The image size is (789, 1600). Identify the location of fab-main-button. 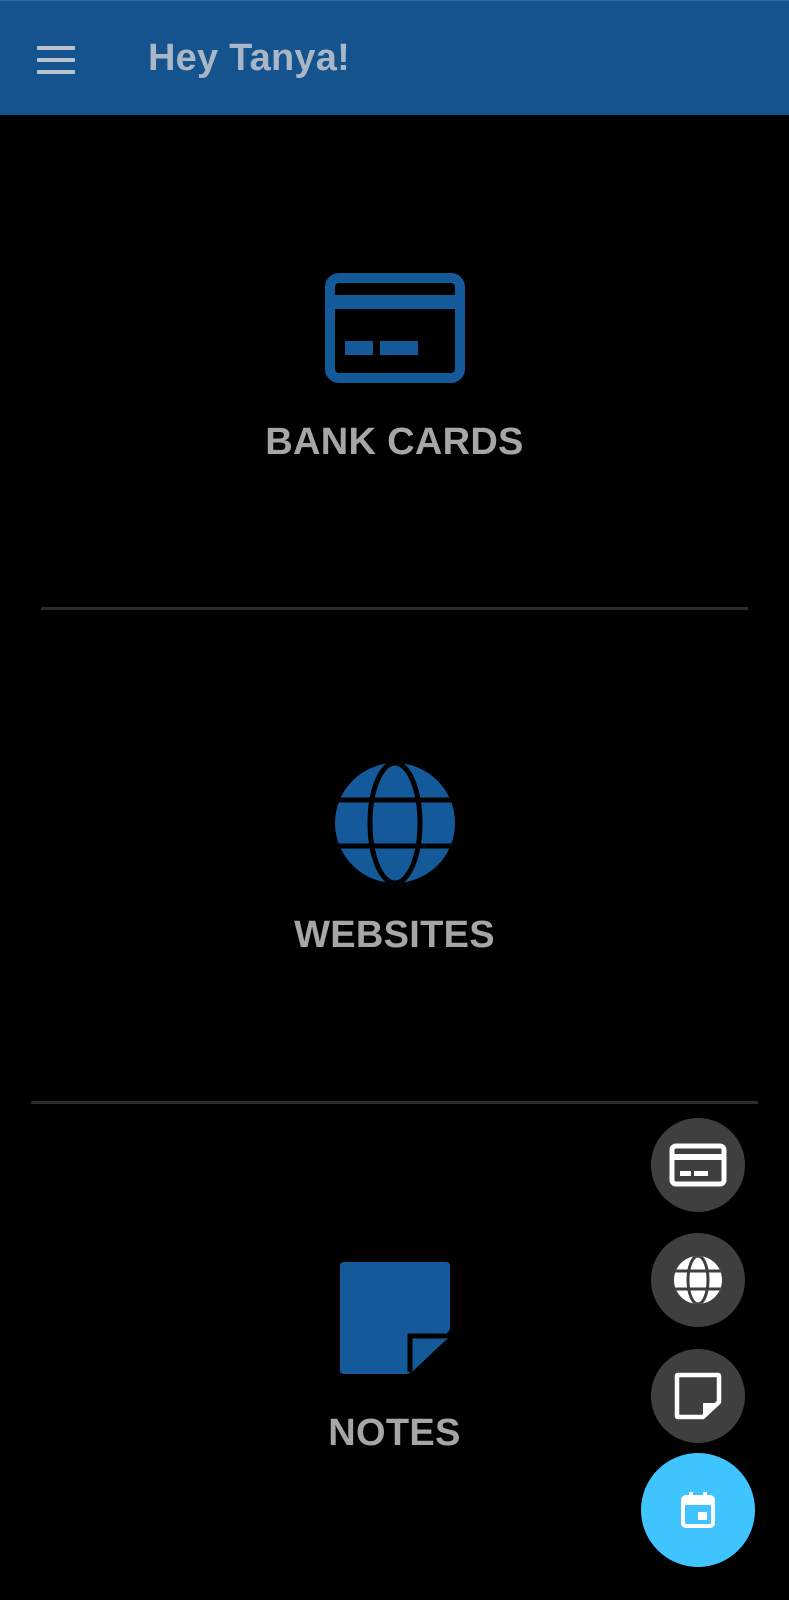
(698, 1510).